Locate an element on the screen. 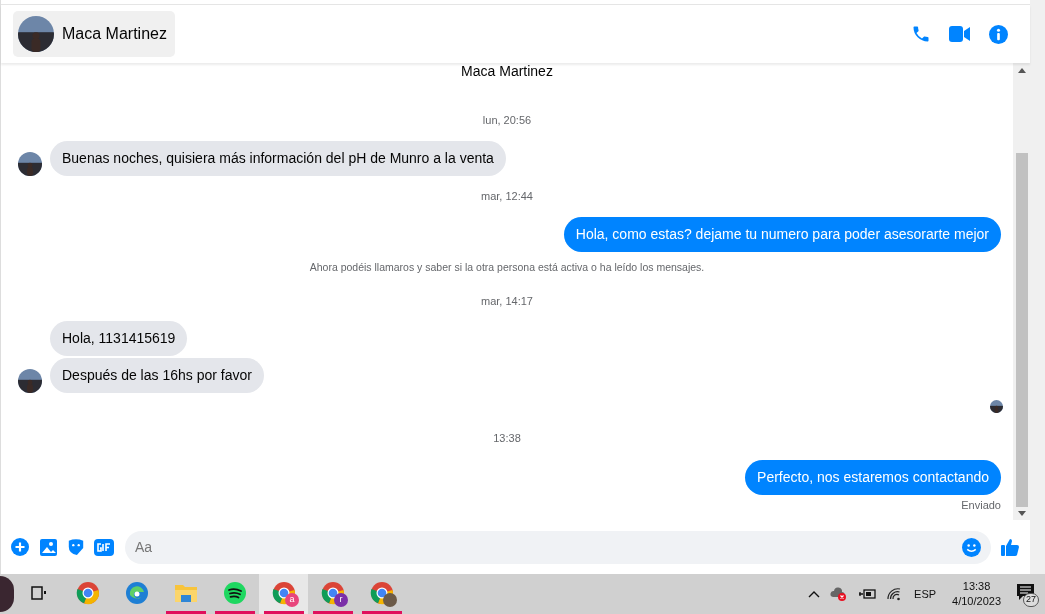 This screenshot has height=614, width=1045. info-icon is located at coordinates (998, 34).